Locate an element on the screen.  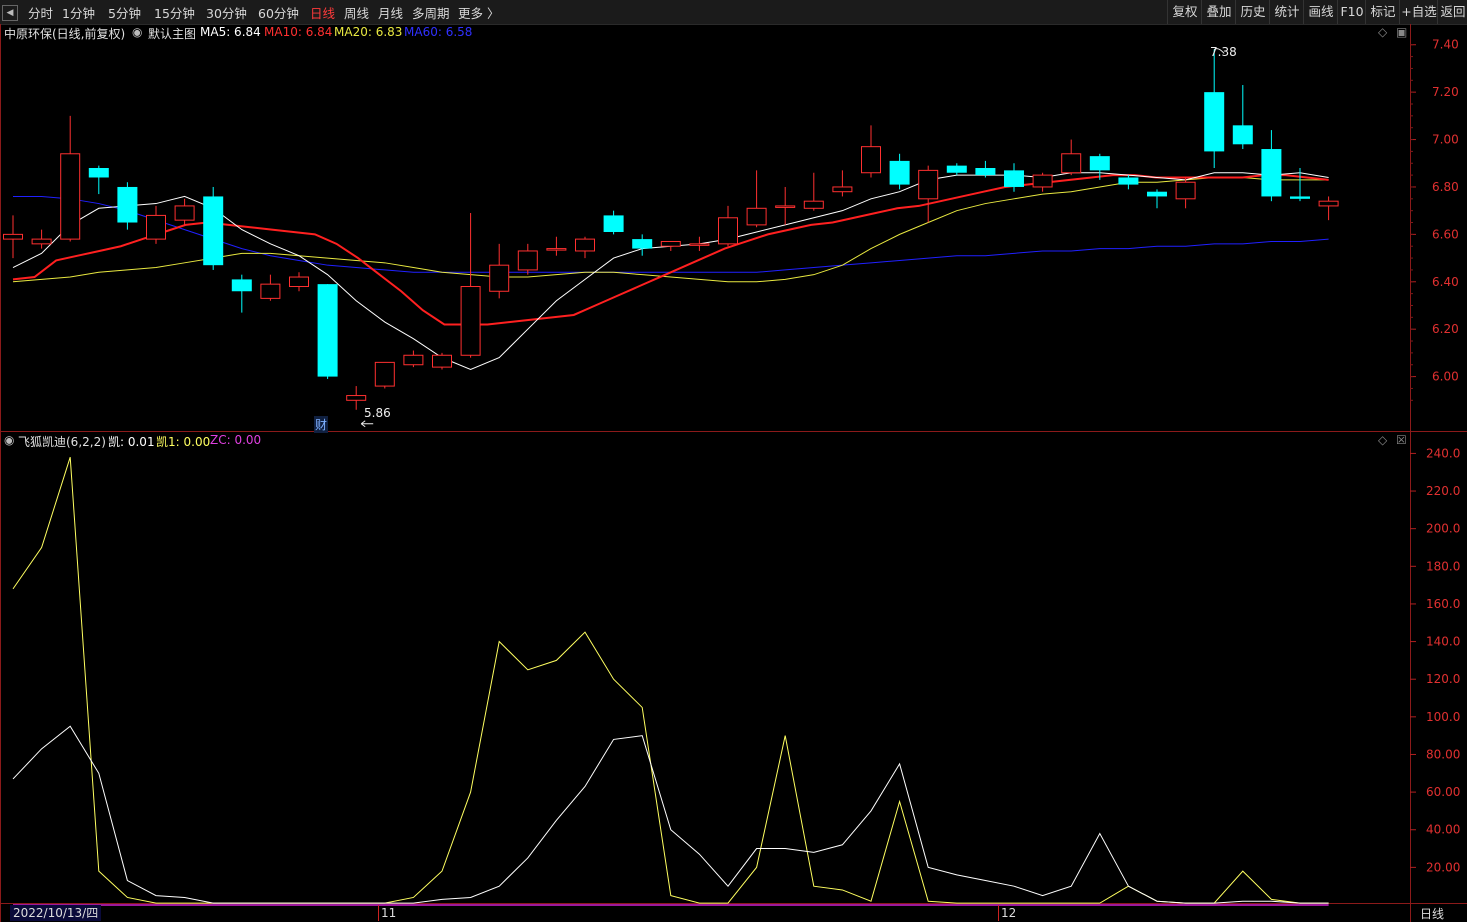
indicator-dropdown-icon: ◉ is located at coordinates (9, 440).